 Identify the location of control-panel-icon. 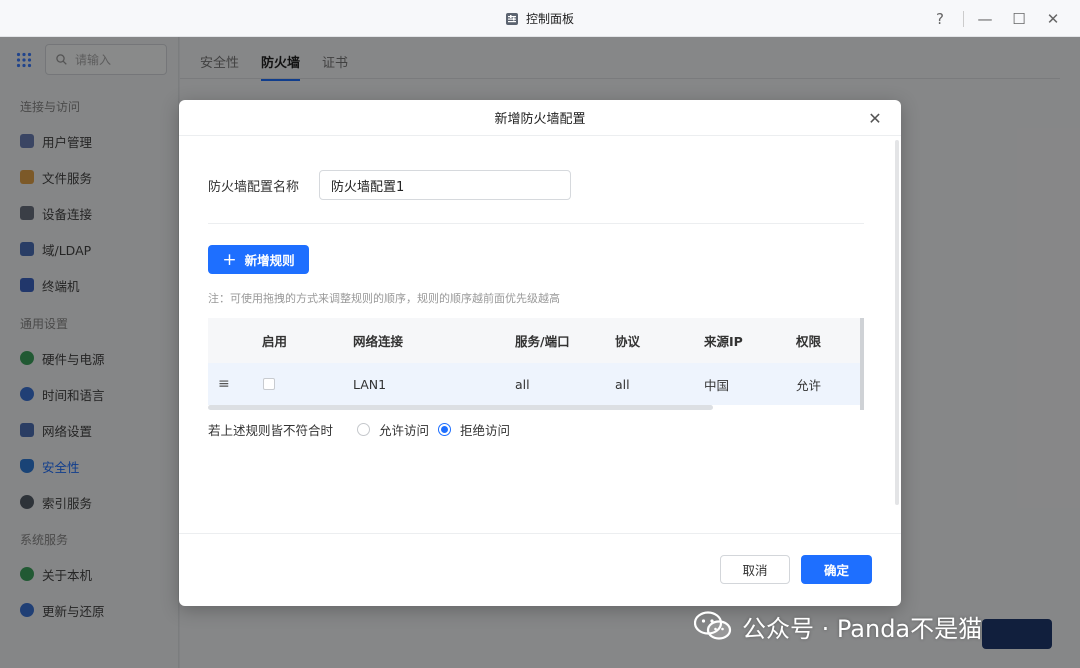
(511, 18).